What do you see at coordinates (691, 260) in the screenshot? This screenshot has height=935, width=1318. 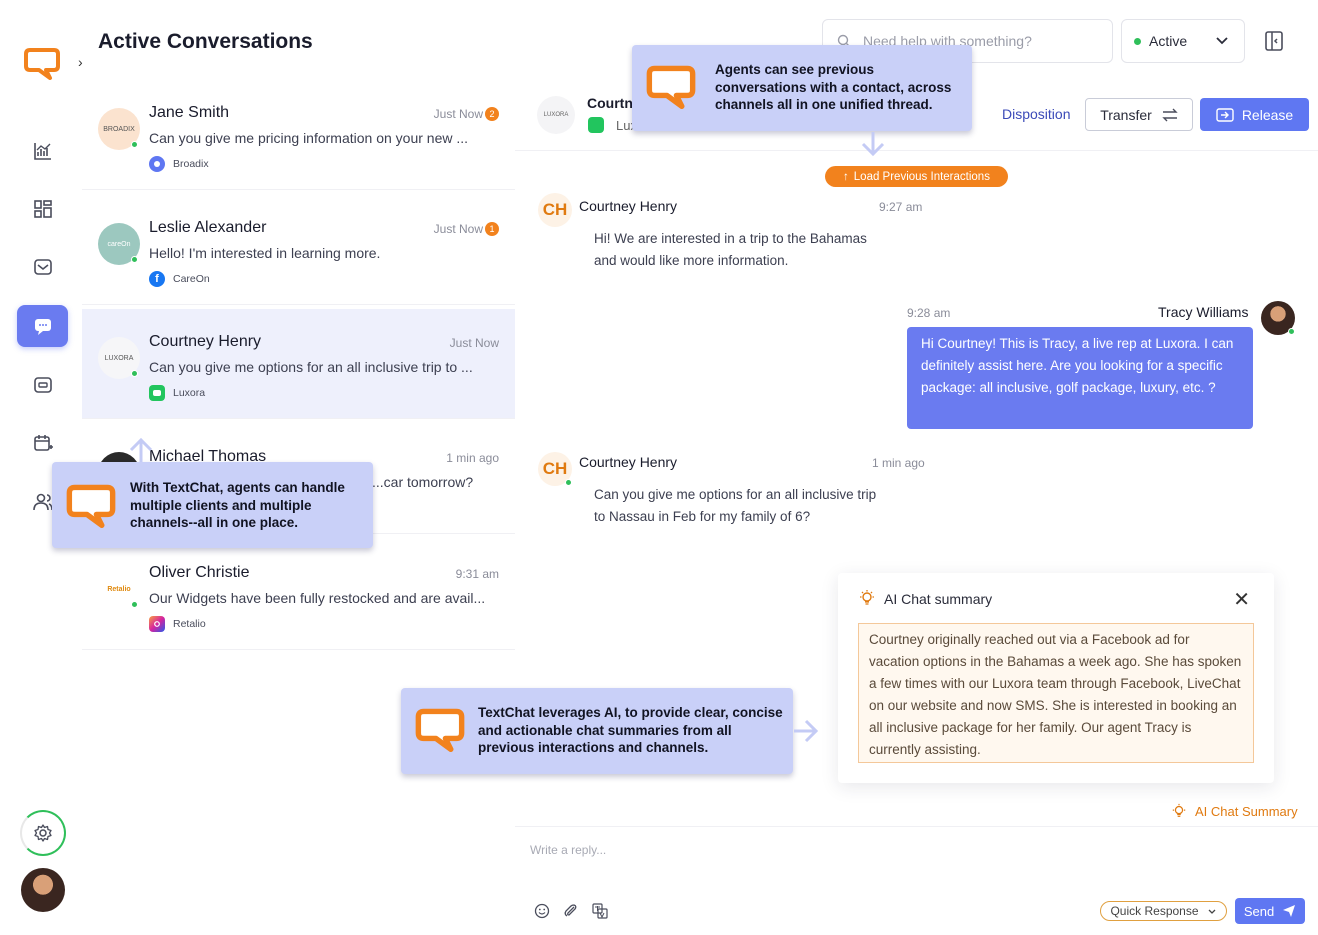 I see `message-line: and would like more information.` at bounding box center [691, 260].